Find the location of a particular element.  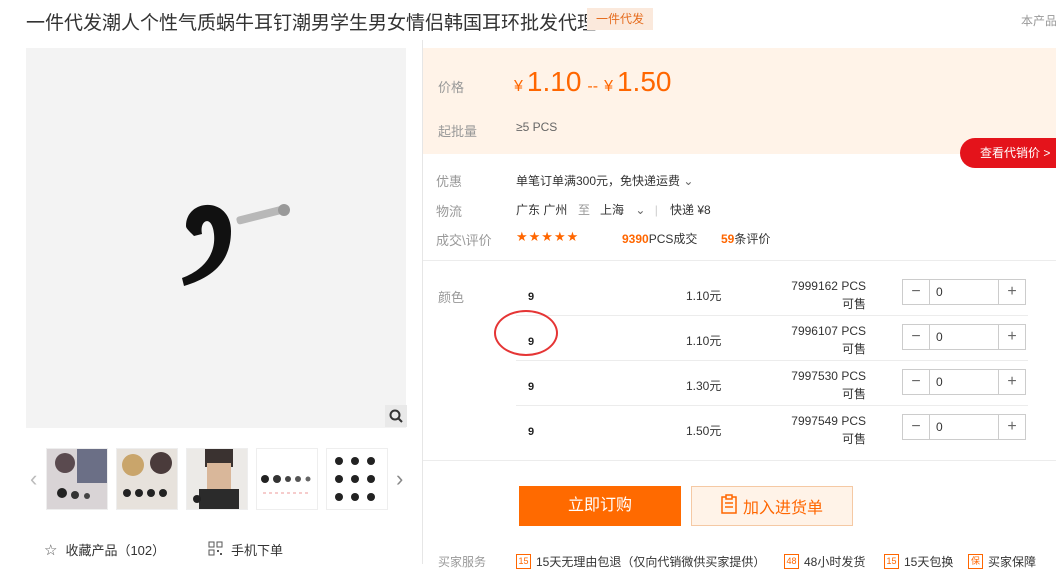

shield-icon: 保 is located at coordinates (975, 561).